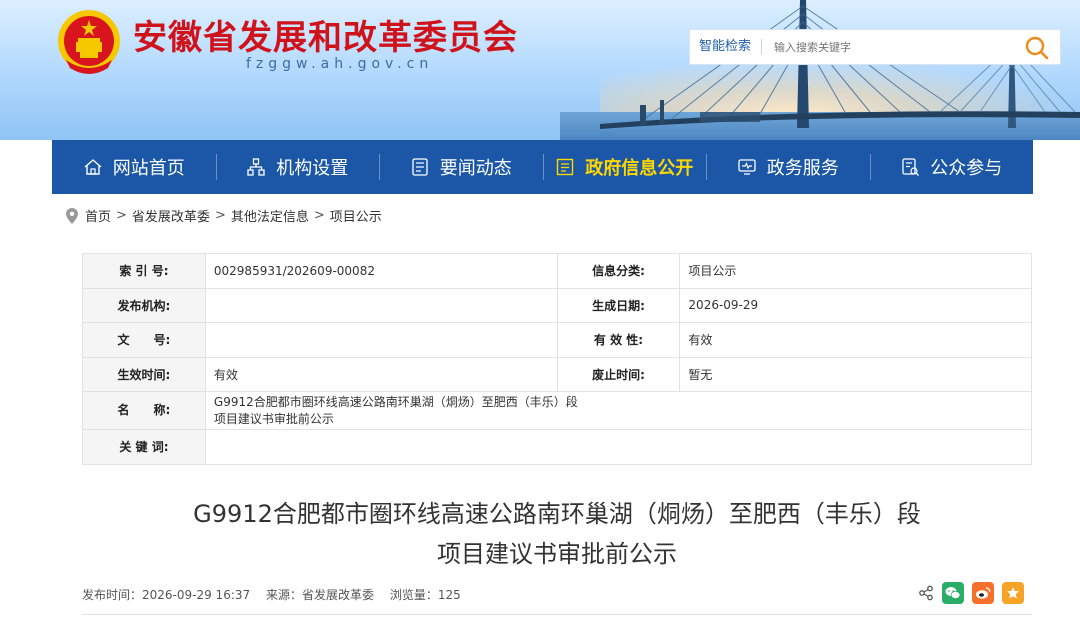 This screenshot has height=644, width=1080. I want to click on national-emblem-logo, so click(89, 42).